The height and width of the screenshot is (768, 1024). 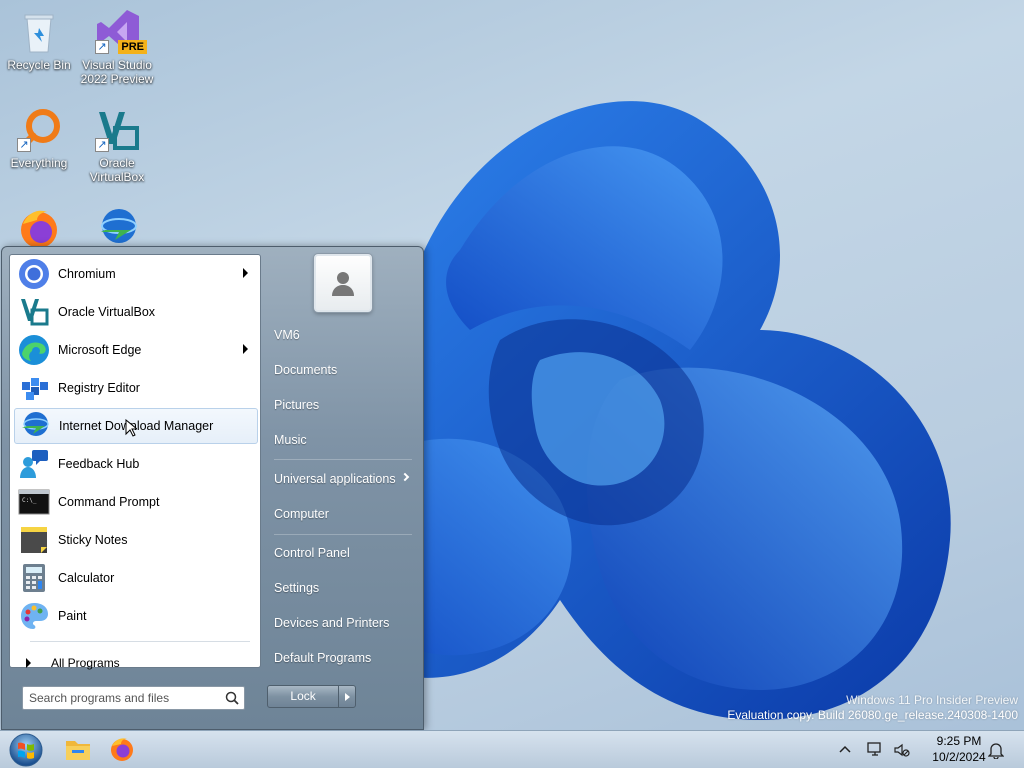 What do you see at coordinates (34, 312) in the screenshot?
I see `virtualbox-icon` at bounding box center [34, 312].